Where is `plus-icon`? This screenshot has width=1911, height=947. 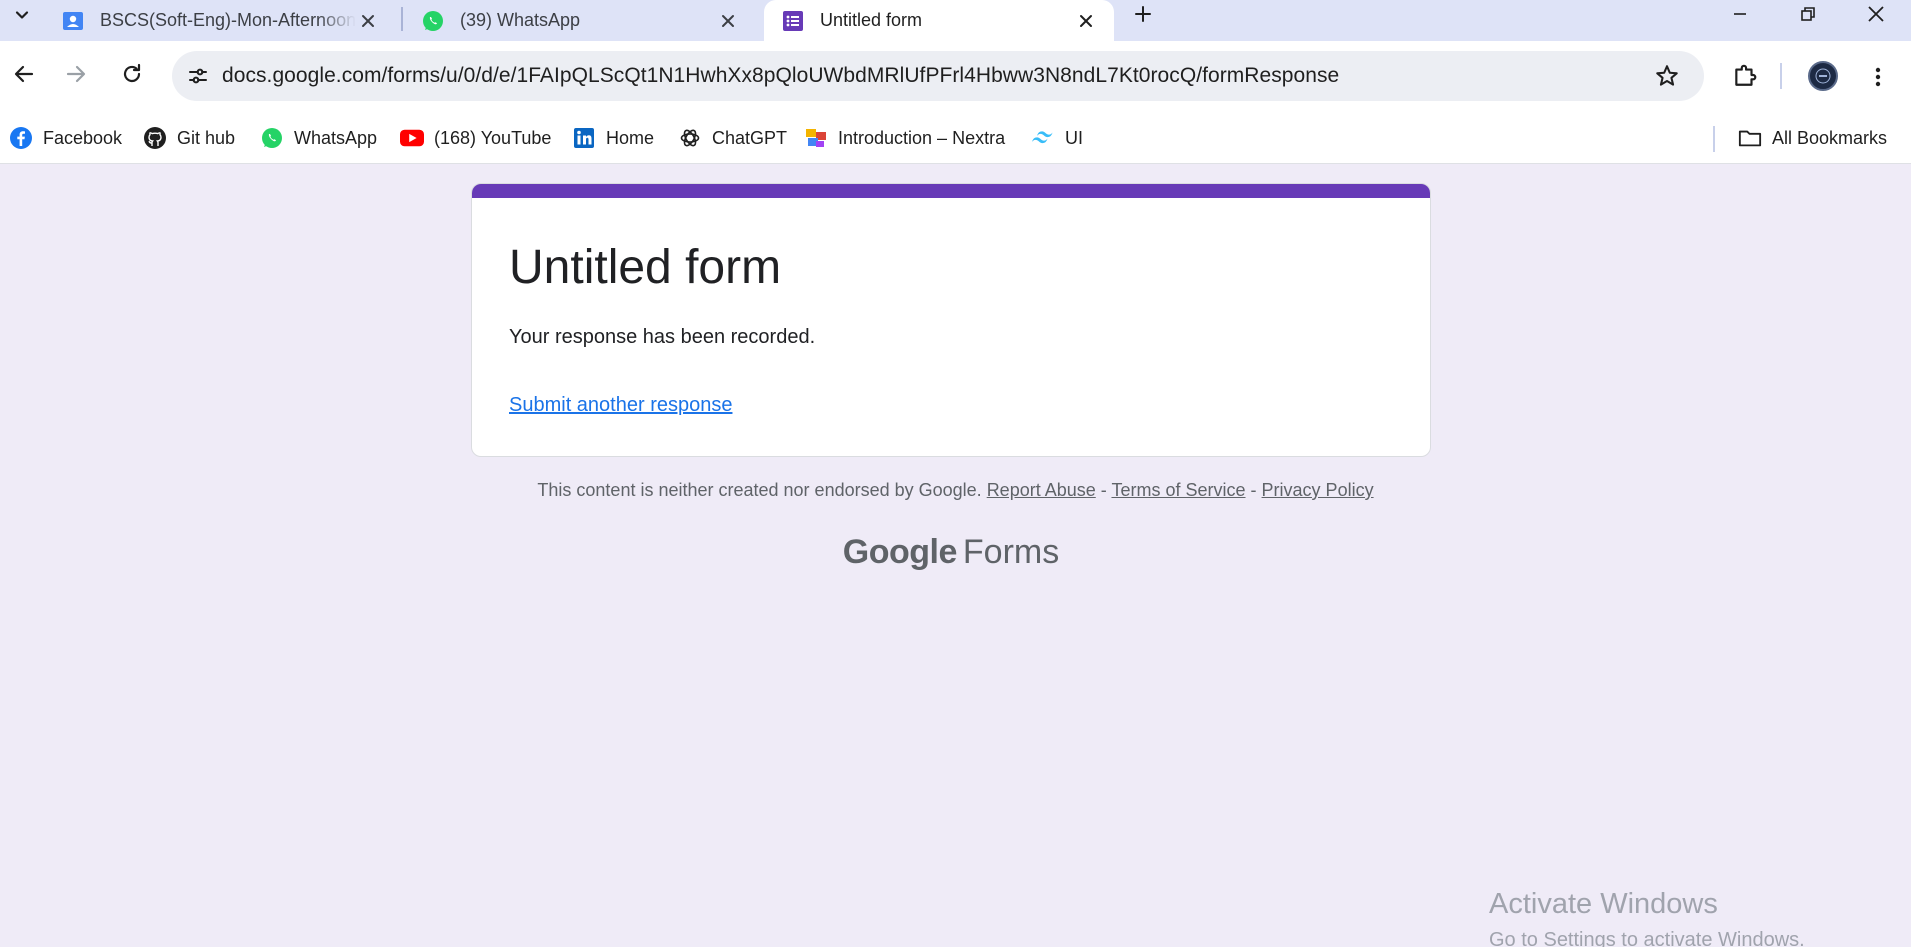 plus-icon is located at coordinates (1143, 14).